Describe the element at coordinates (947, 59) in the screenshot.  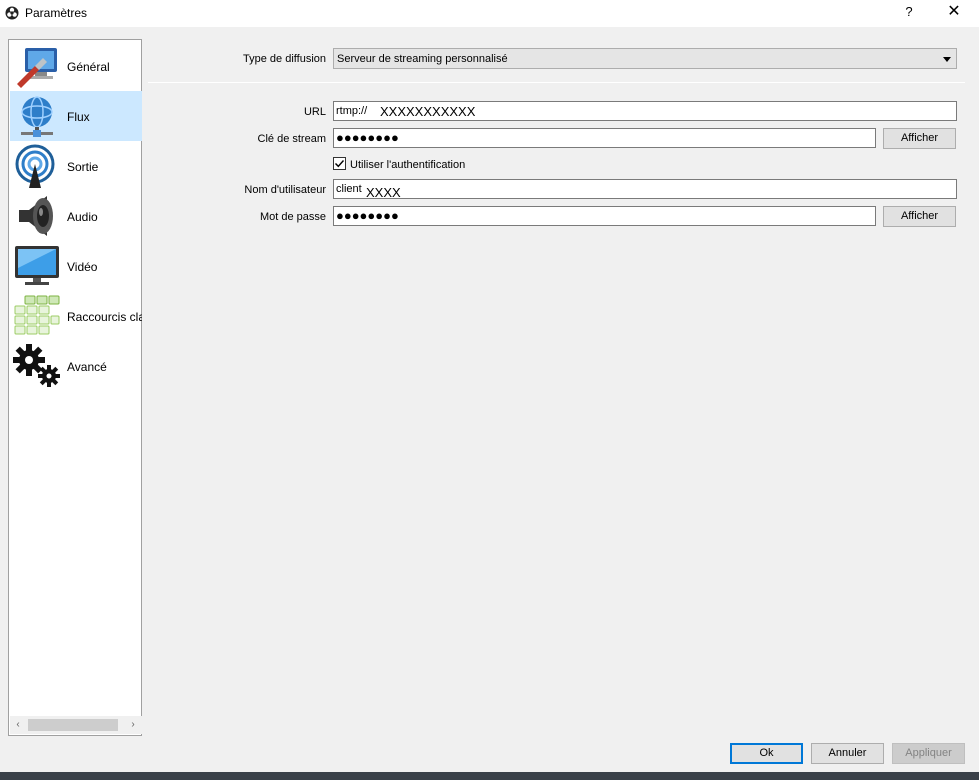
I see `chevron-down-icon` at that location.